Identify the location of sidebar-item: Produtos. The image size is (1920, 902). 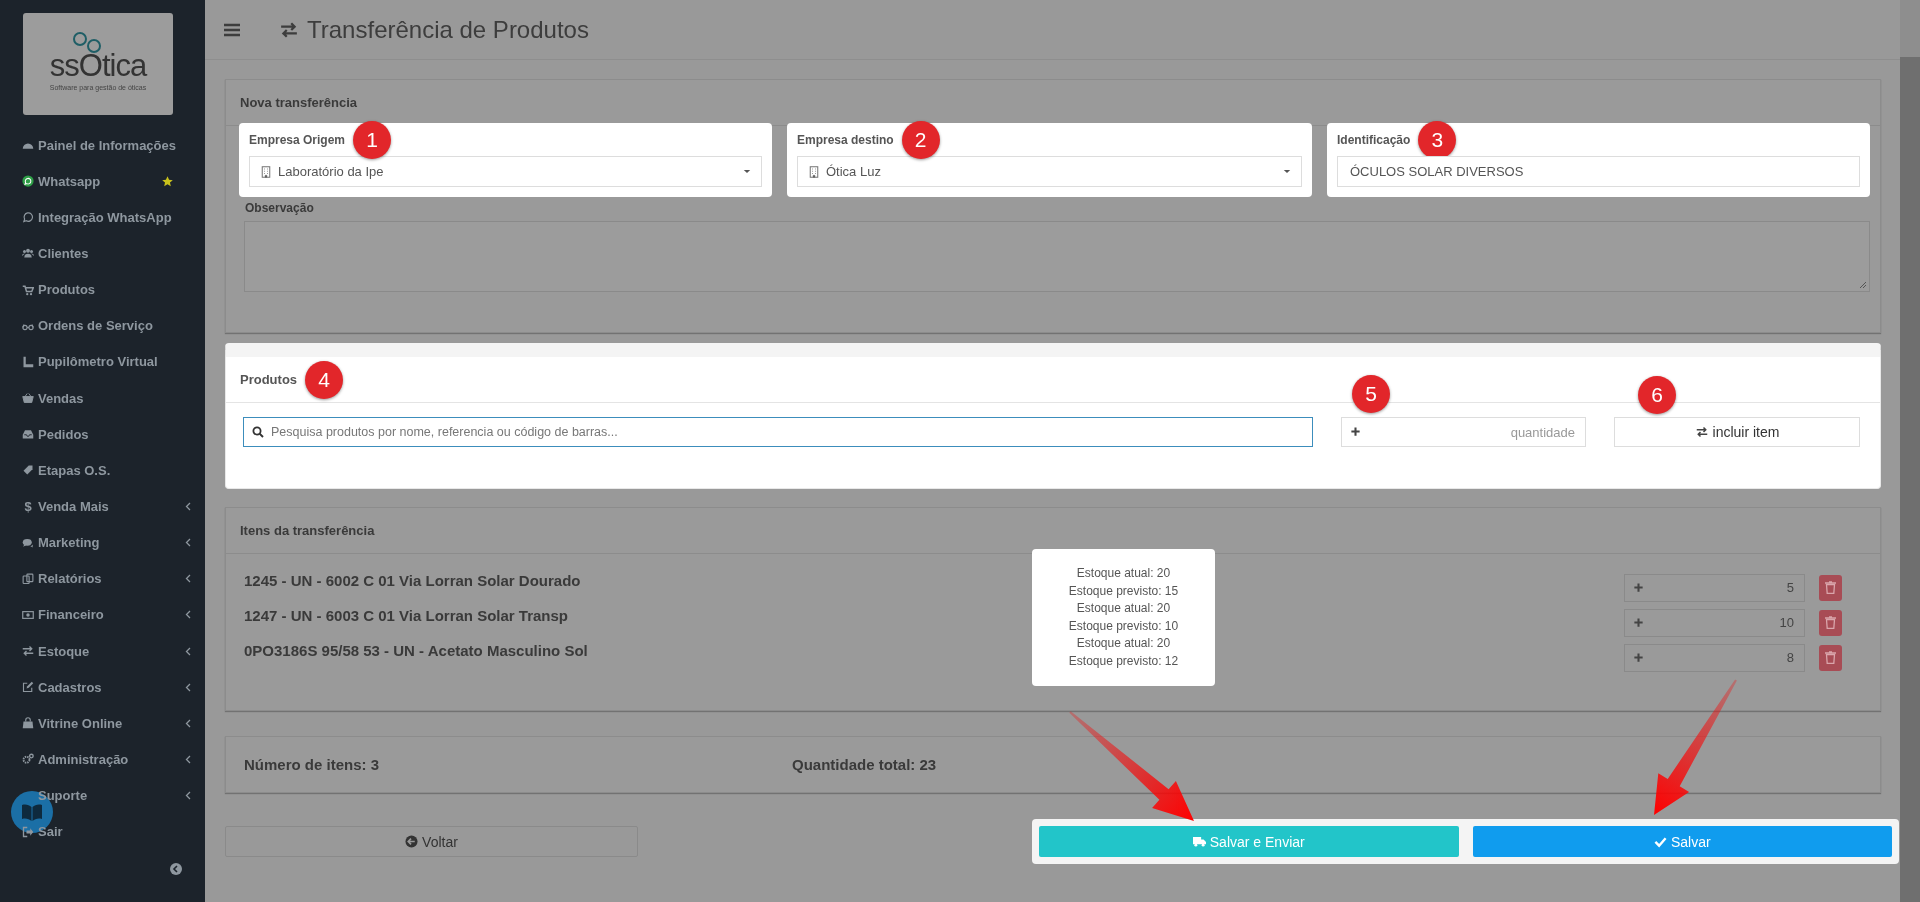
(102, 289).